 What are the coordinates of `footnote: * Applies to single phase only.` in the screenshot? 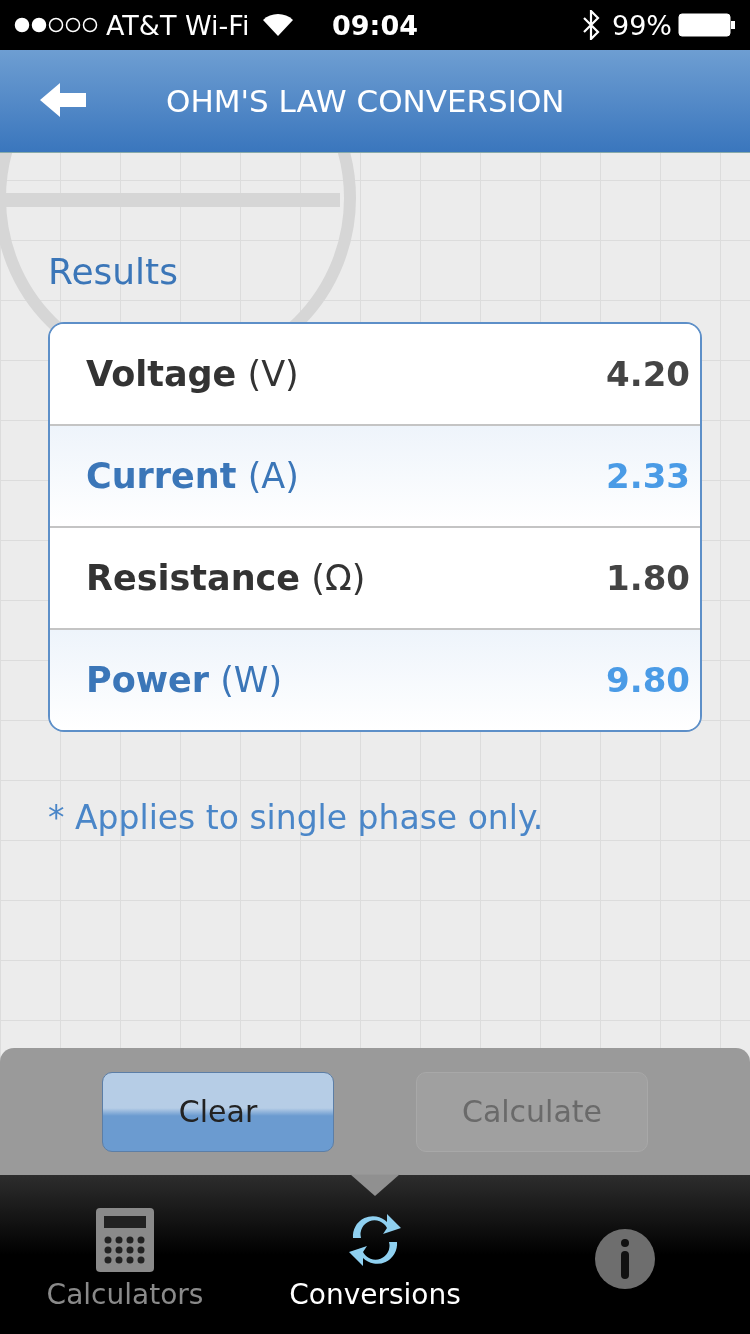 It's located at (296, 817).